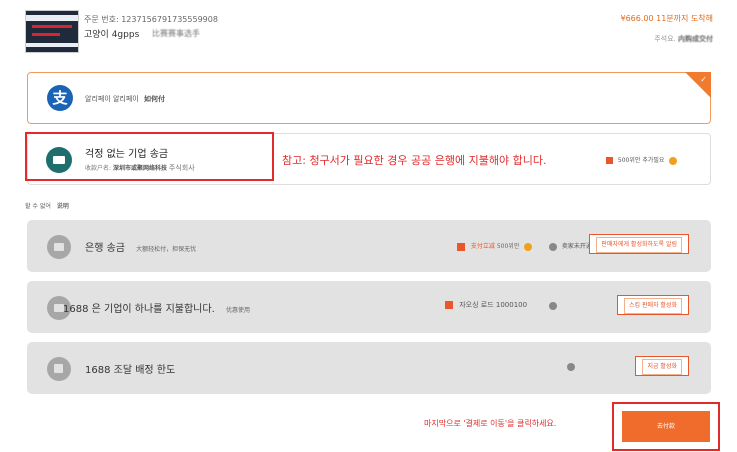 Image resolution: width=737 pixels, height=452 pixels. I want to click on corporate-fee: 500위안 추가필요, so click(642, 160).